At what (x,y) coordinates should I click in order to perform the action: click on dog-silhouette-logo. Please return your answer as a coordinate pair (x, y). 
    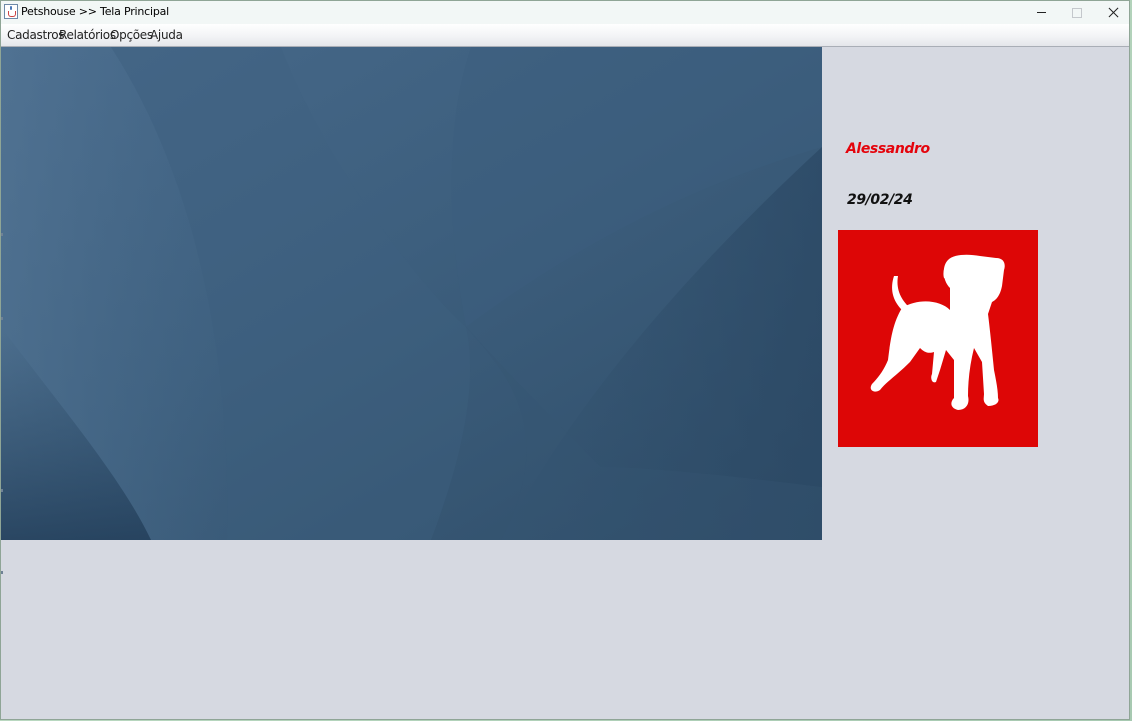
    Looking at the image, I should click on (938, 338).